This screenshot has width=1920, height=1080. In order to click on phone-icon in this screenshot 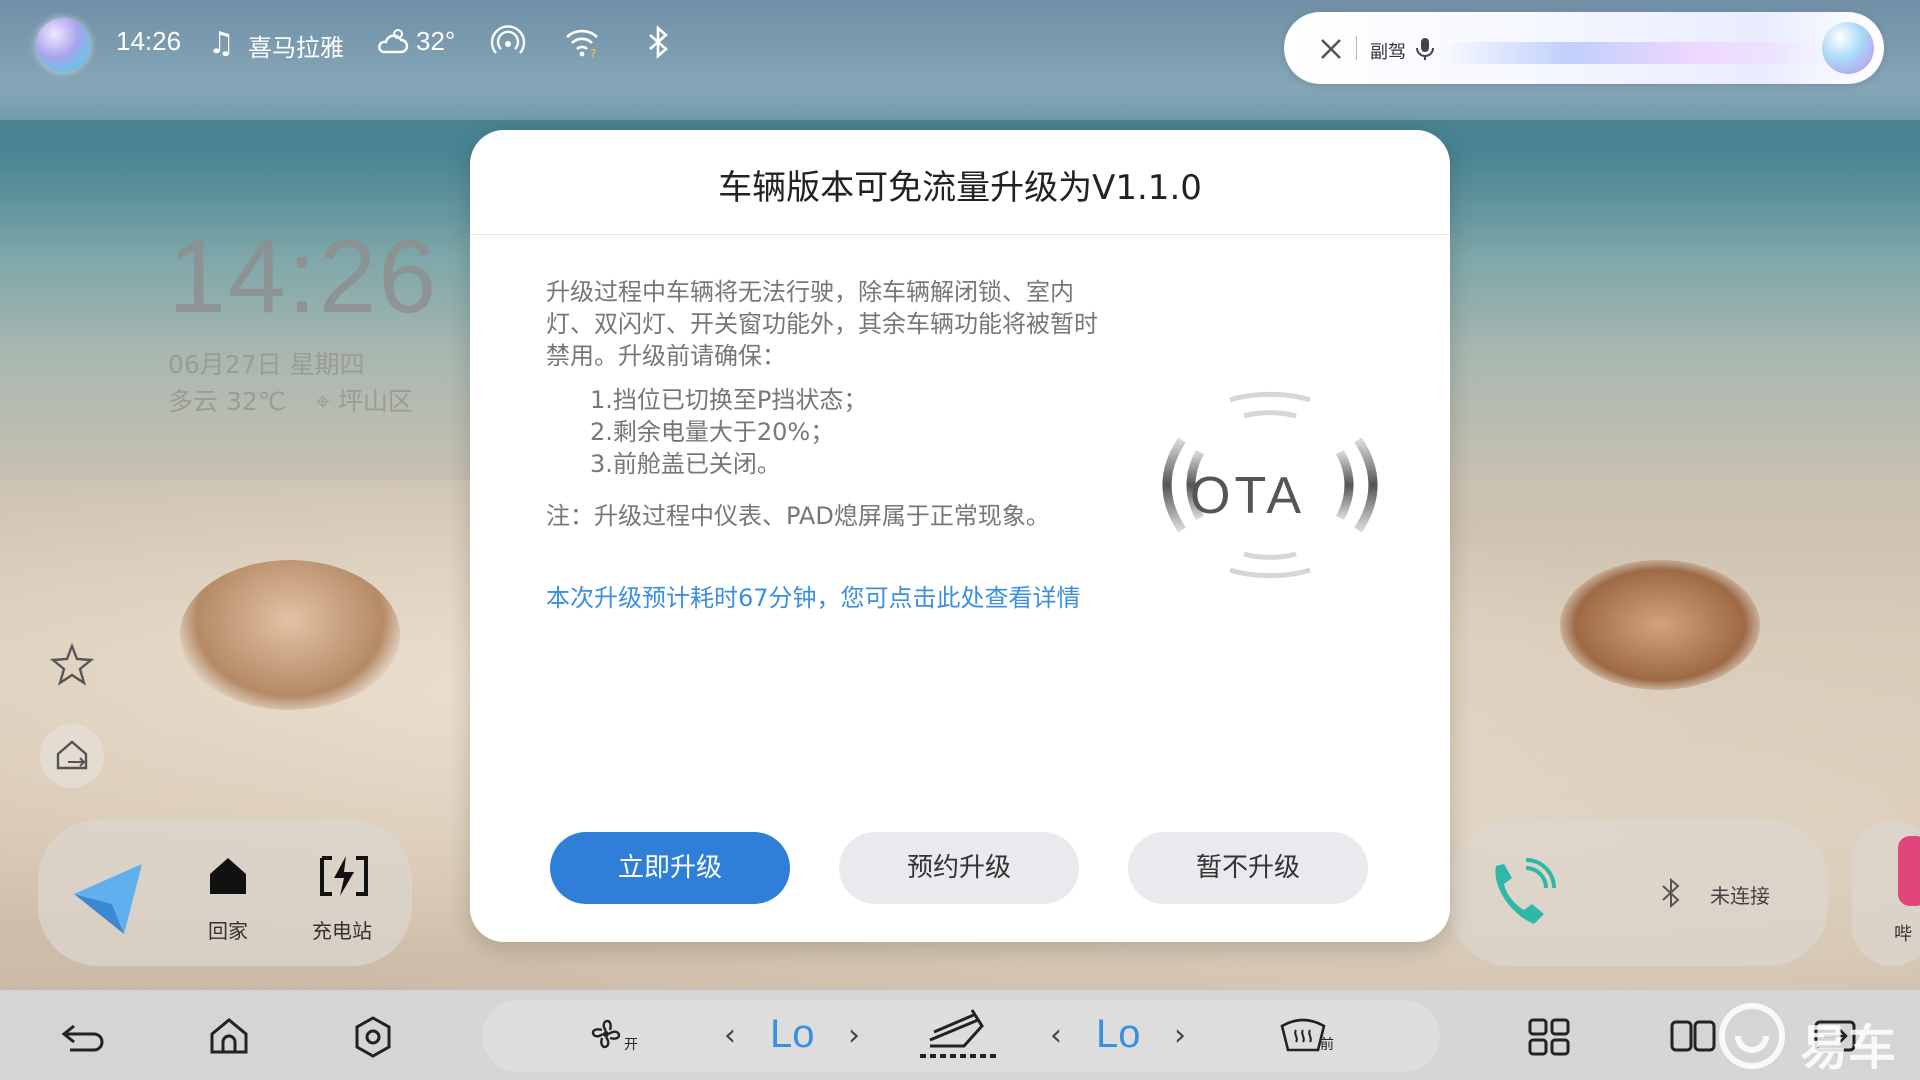, I will do `click(1521, 895)`.